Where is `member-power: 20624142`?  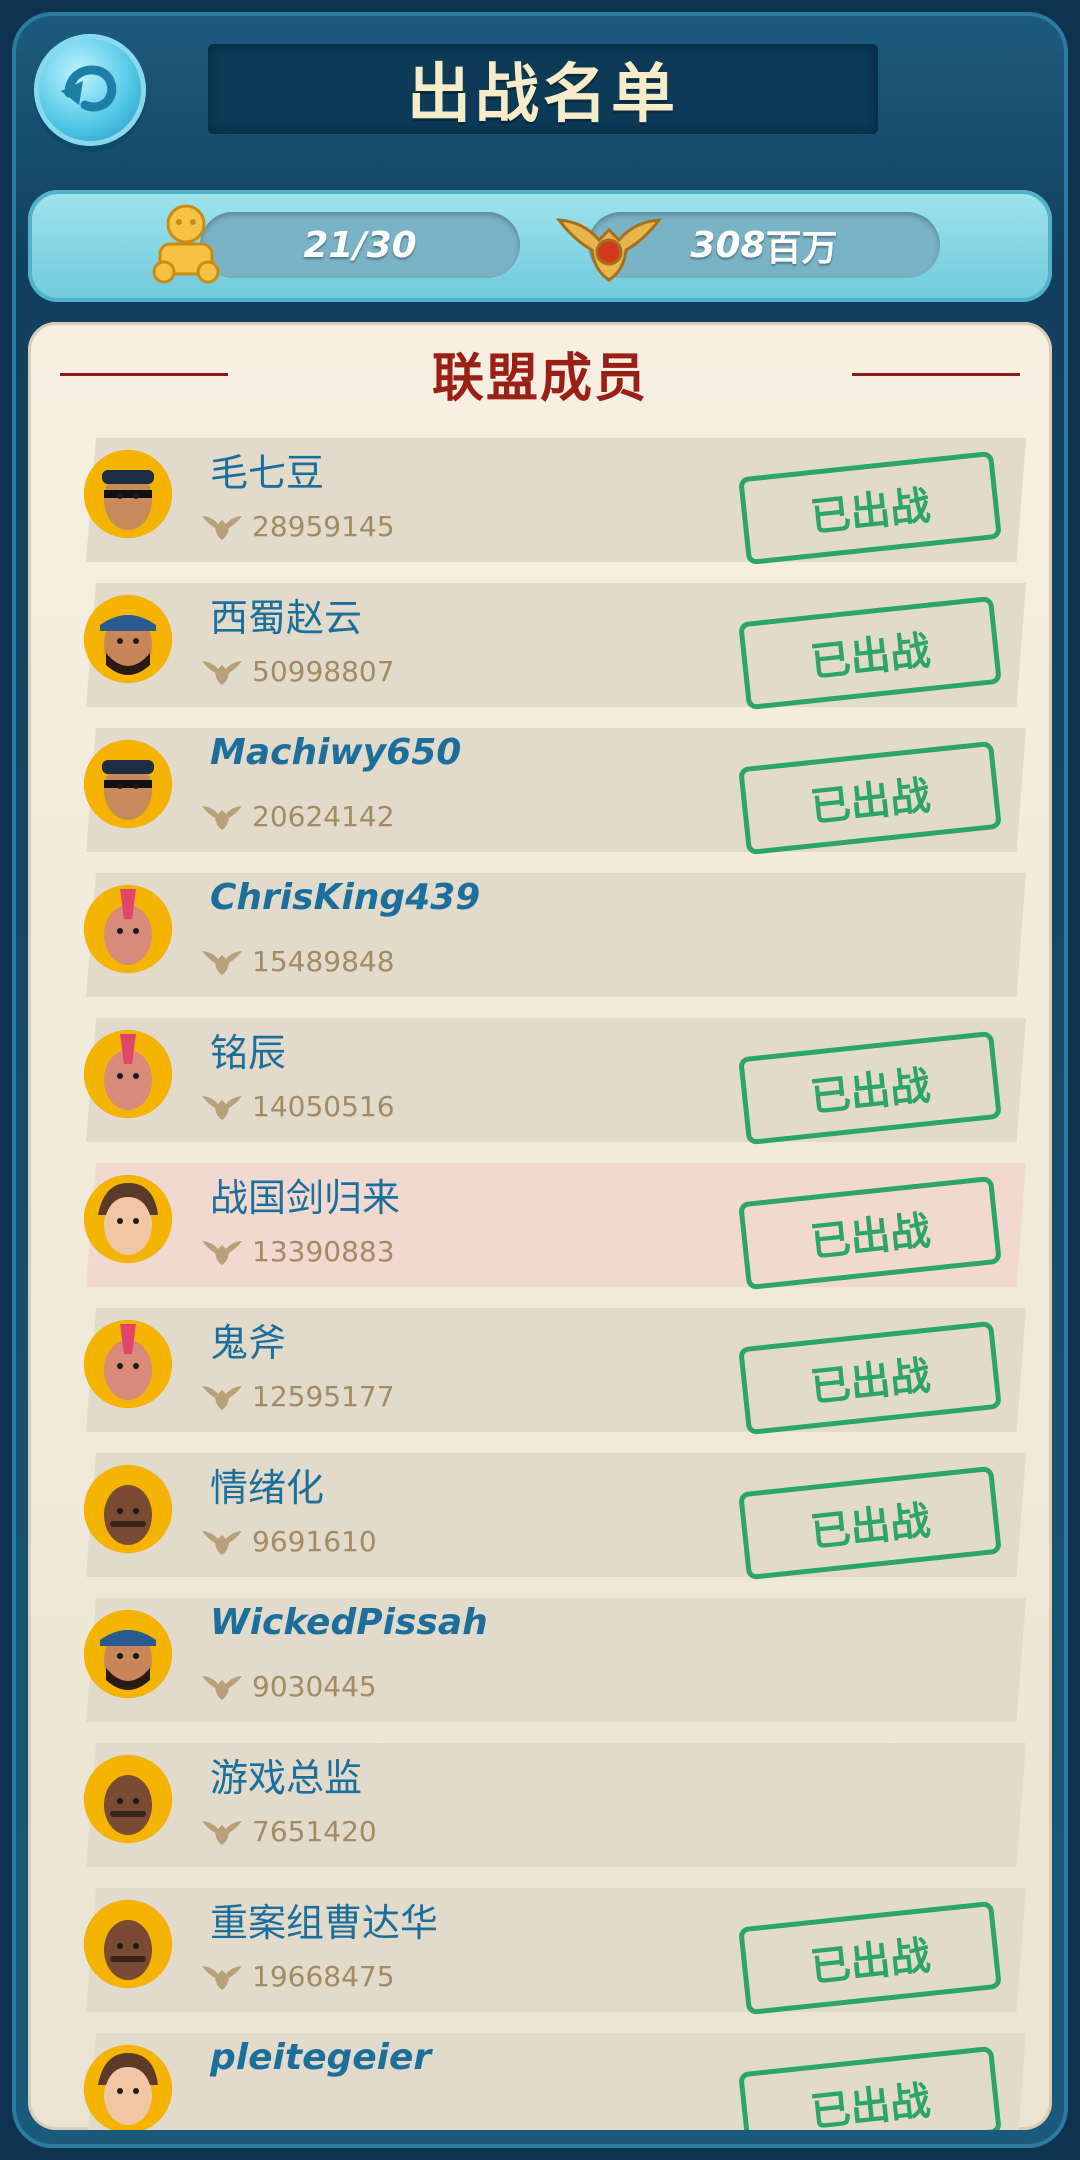
member-power: 20624142 is located at coordinates (296, 816).